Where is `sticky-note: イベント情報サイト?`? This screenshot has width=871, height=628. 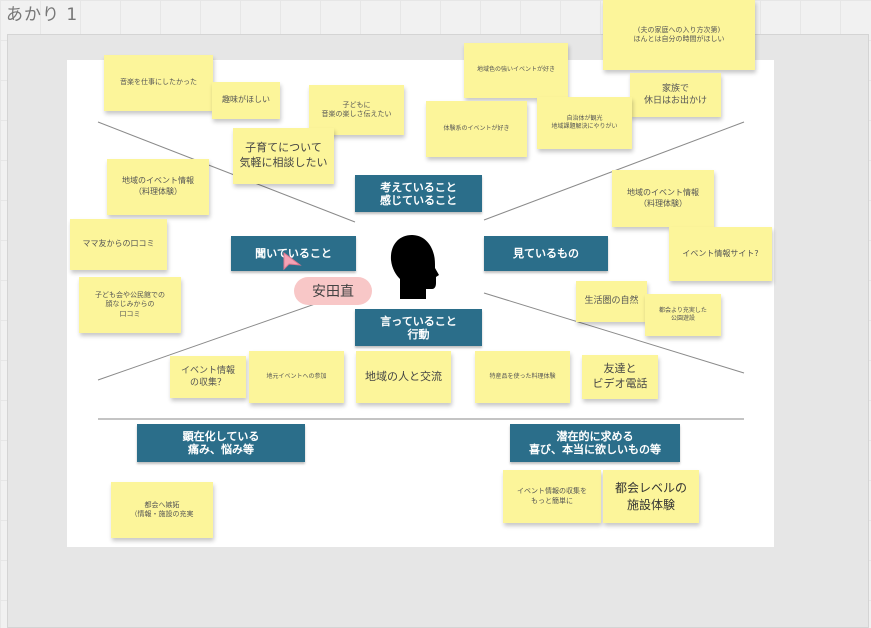
sticky-note: イベント情報サイト? is located at coordinates (720, 254).